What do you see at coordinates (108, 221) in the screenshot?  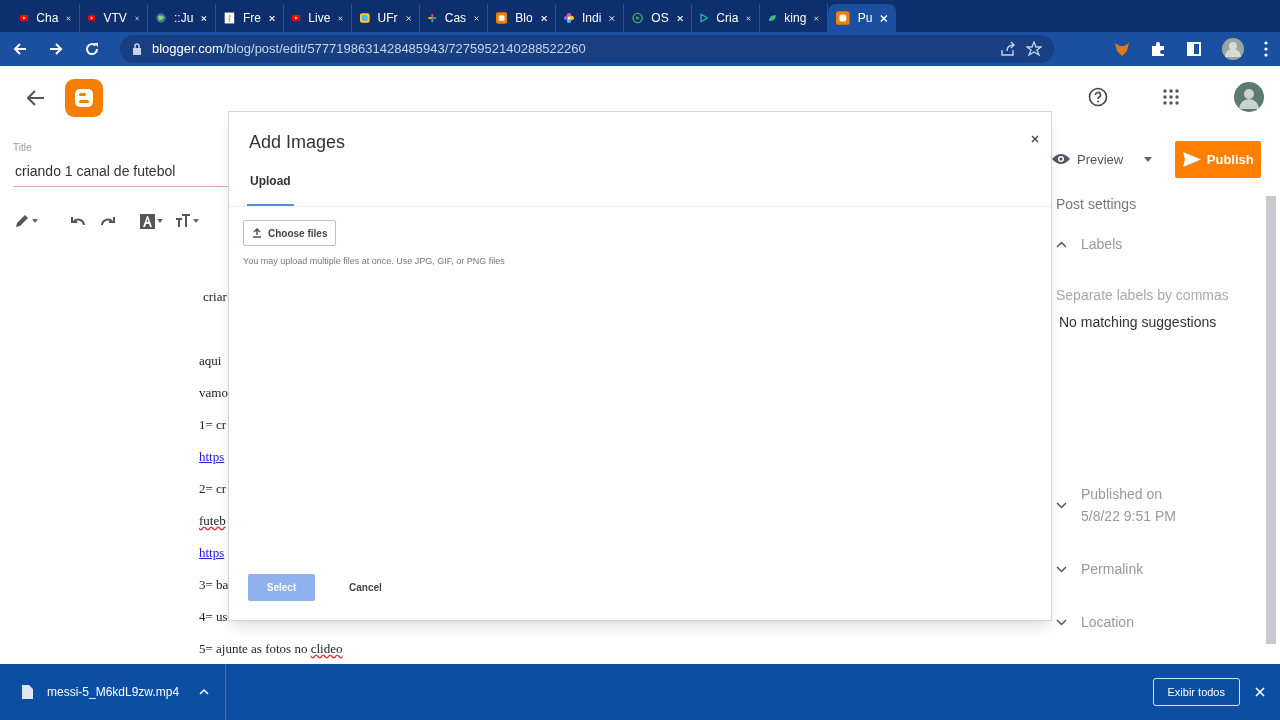 I see `redo-icon` at bounding box center [108, 221].